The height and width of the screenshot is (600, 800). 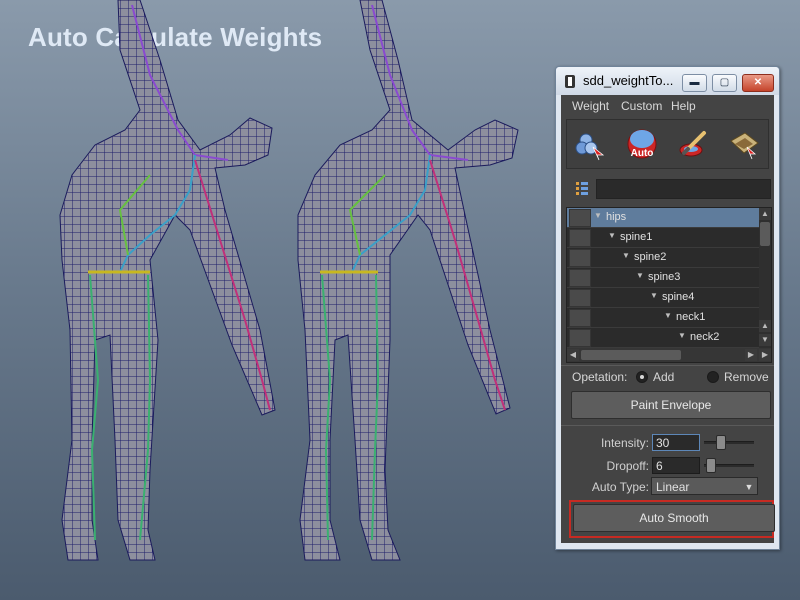 What do you see at coordinates (582, 188) in the screenshot?
I see `list-icon` at bounding box center [582, 188].